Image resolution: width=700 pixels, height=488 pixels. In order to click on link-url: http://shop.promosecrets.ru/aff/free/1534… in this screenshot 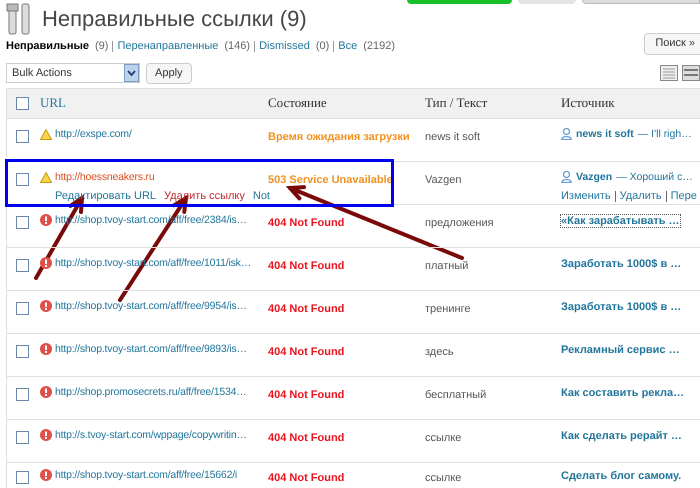, I will do `click(151, 392)`.